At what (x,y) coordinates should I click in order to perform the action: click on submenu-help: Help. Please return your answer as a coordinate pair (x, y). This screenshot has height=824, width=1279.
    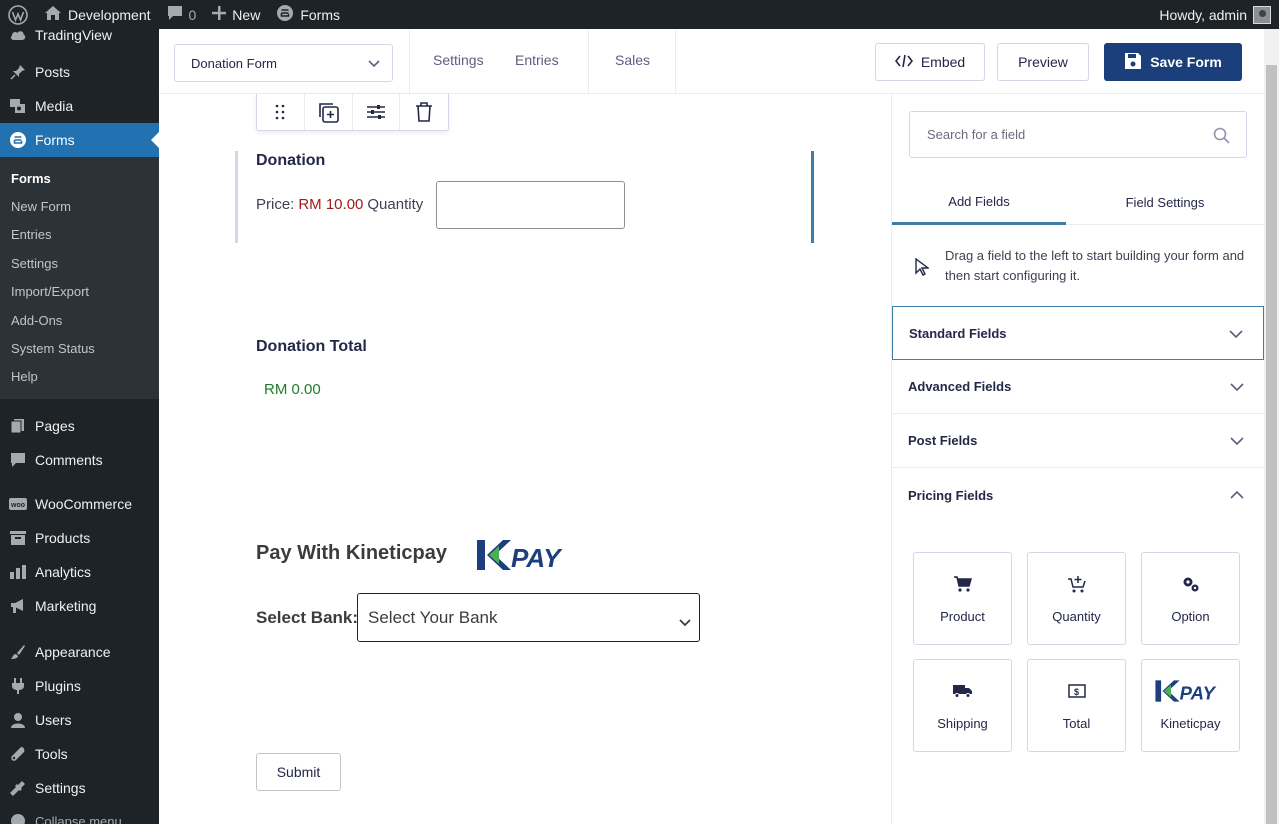
    Looking at the image, I should click on (79, 377).